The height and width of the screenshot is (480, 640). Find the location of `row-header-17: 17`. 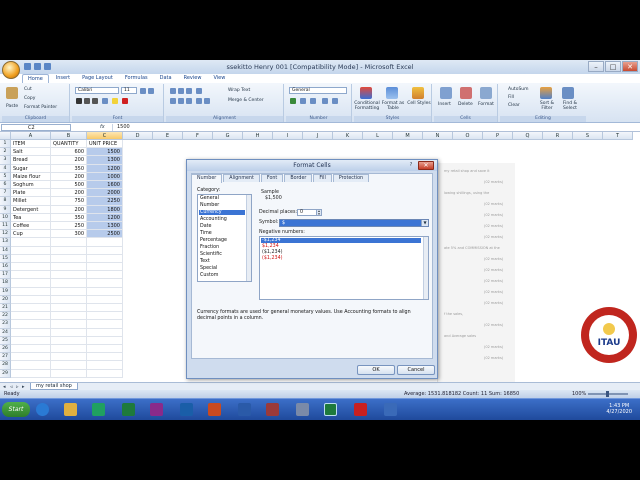

row-header-17: 17 is located at coordinates (5, 275).